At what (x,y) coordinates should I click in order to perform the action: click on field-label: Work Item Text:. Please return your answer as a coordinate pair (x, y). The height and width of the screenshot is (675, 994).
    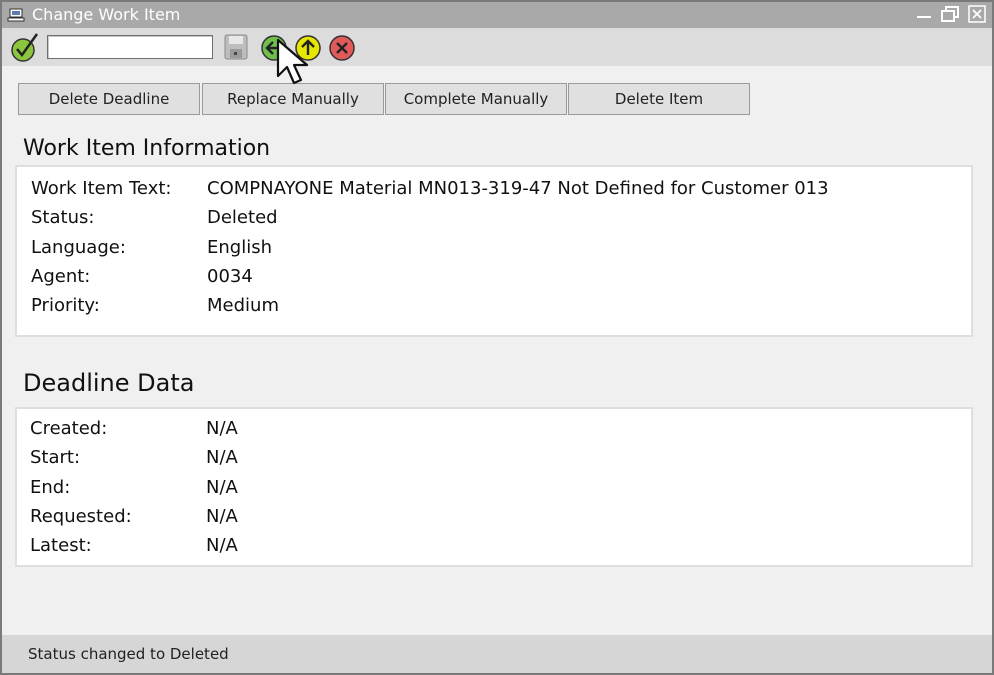
    Looking at the image, I should click on (101, 188).